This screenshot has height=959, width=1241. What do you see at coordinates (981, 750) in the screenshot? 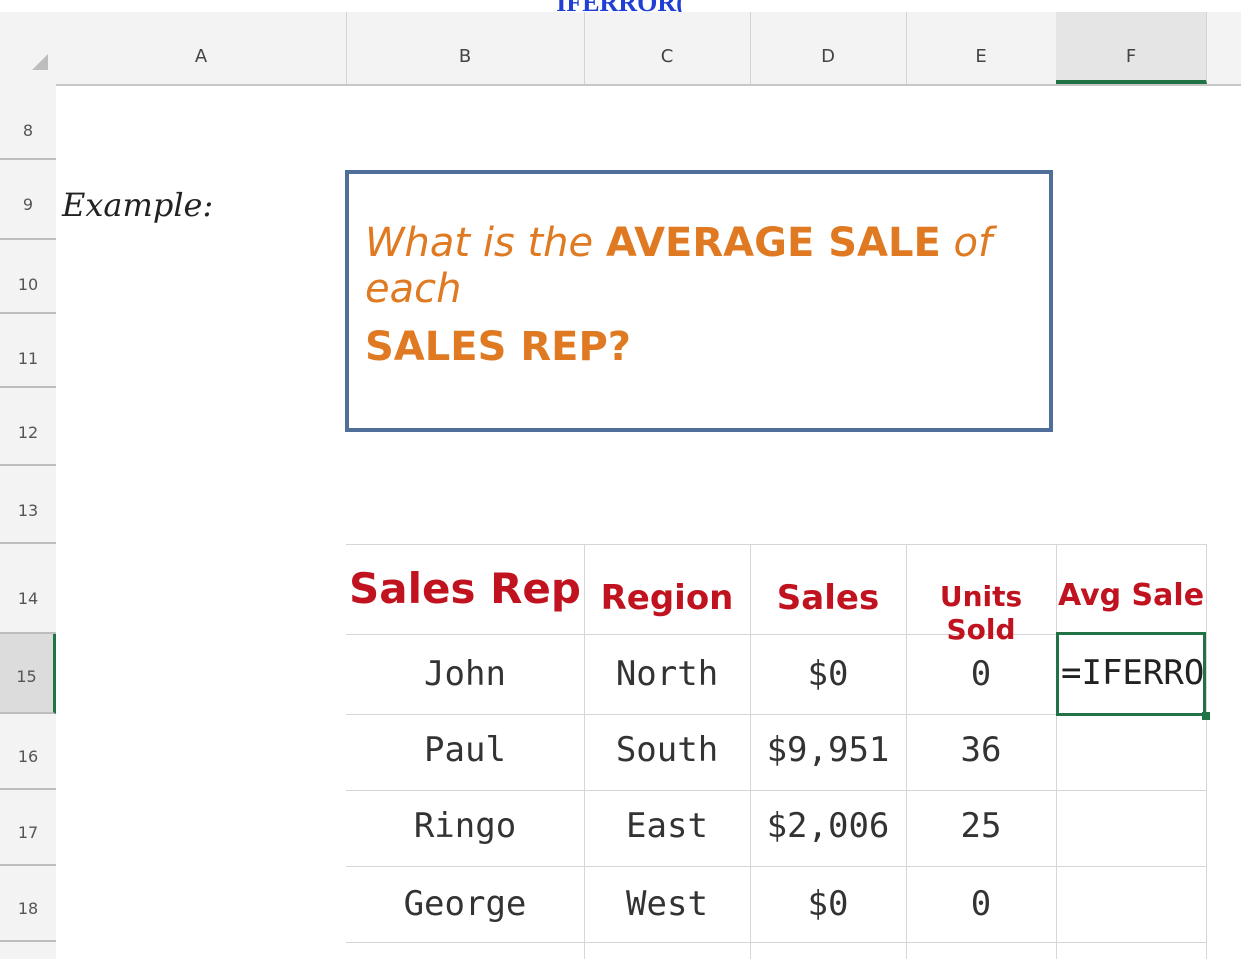
I see `cell-units-2: 36` at bounding box center [981, 750].